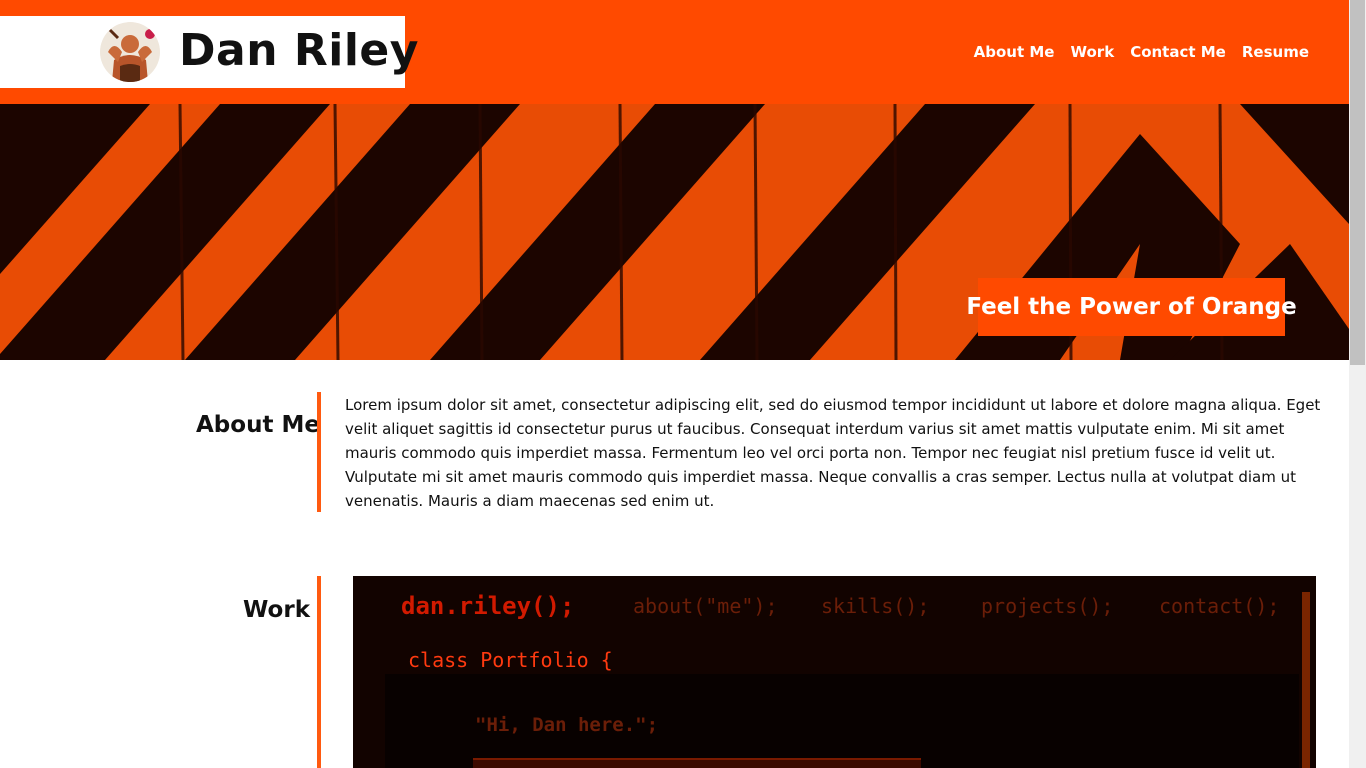 The image size is (1366, 768). I want to click on code-link-skills: skills();, so click(875, 606).